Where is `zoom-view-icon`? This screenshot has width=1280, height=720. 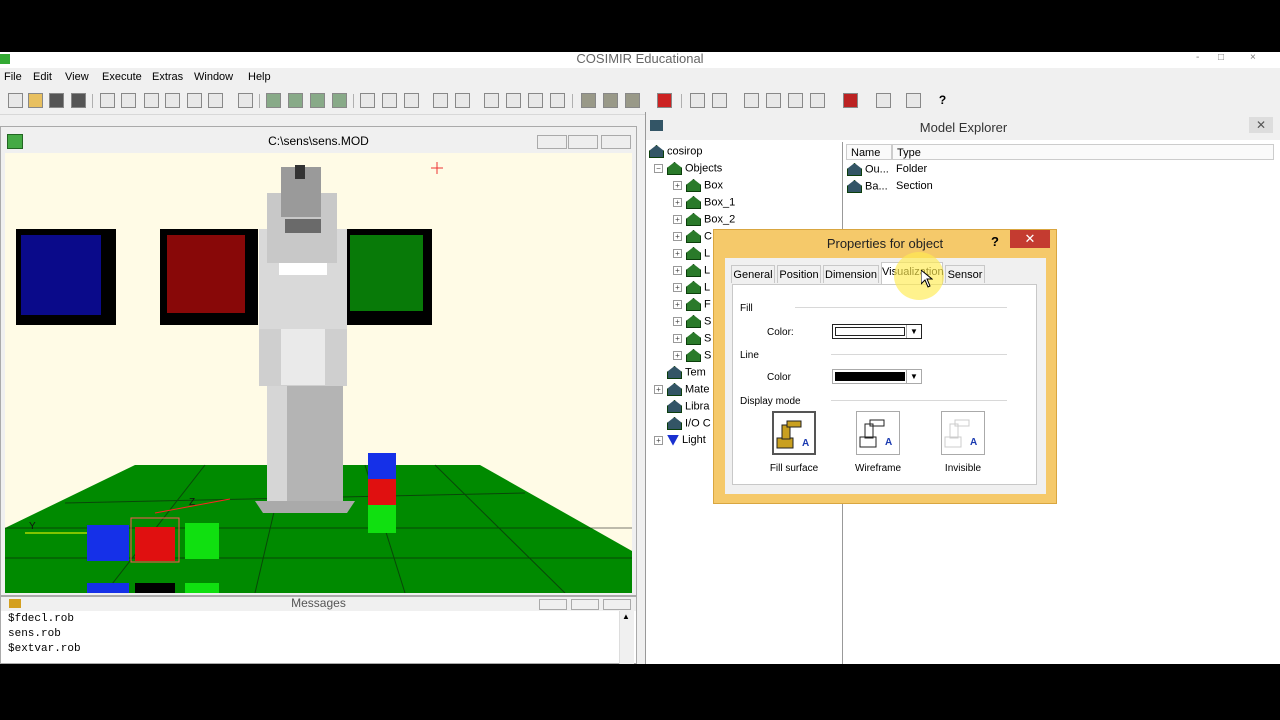 zoom-view-icon is located at coordinates (491, 100).